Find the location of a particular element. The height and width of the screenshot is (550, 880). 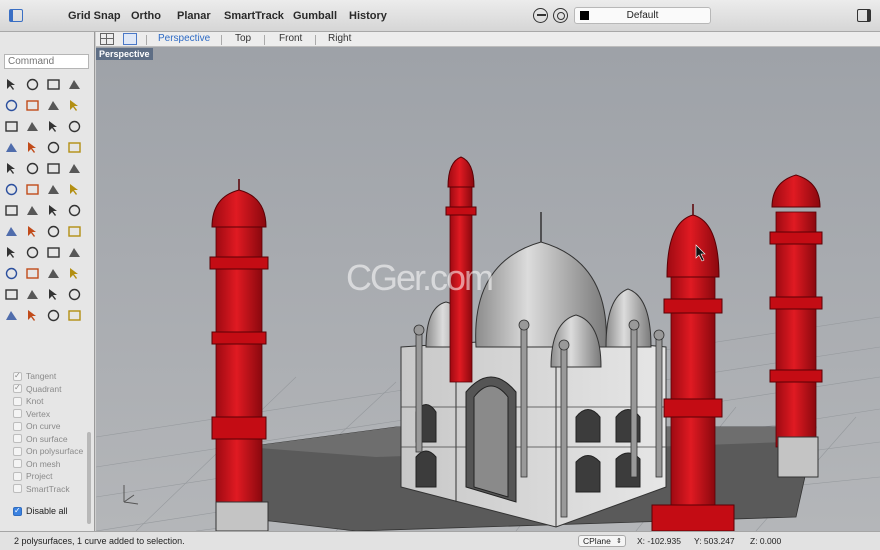

tab-right: Right is located at coordinates (339, 38).